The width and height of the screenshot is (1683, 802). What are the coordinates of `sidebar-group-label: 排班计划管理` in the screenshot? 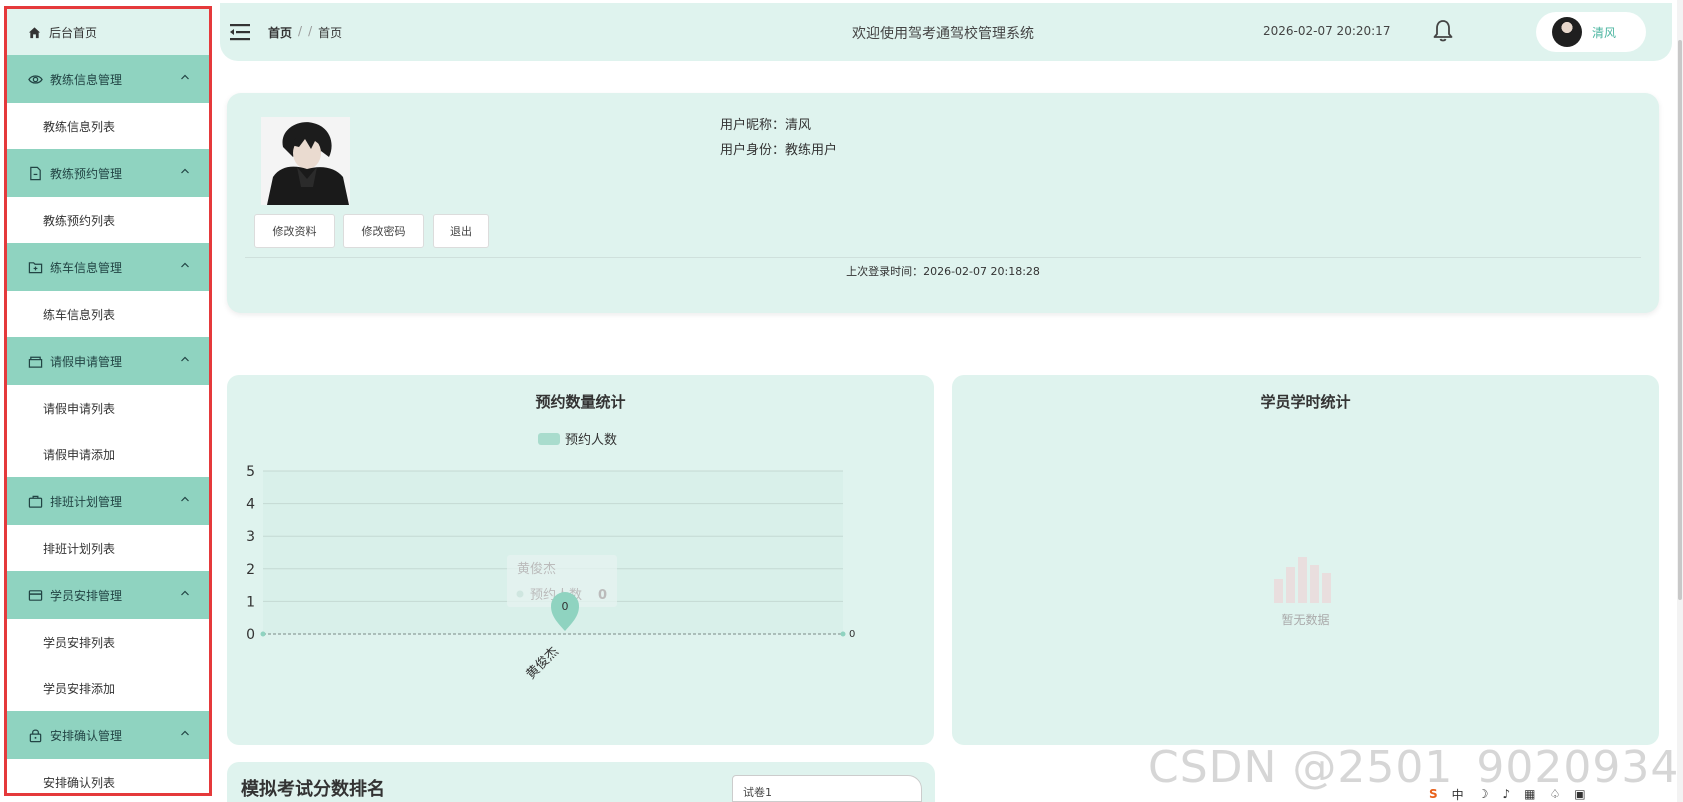 It's located at (86, 501).